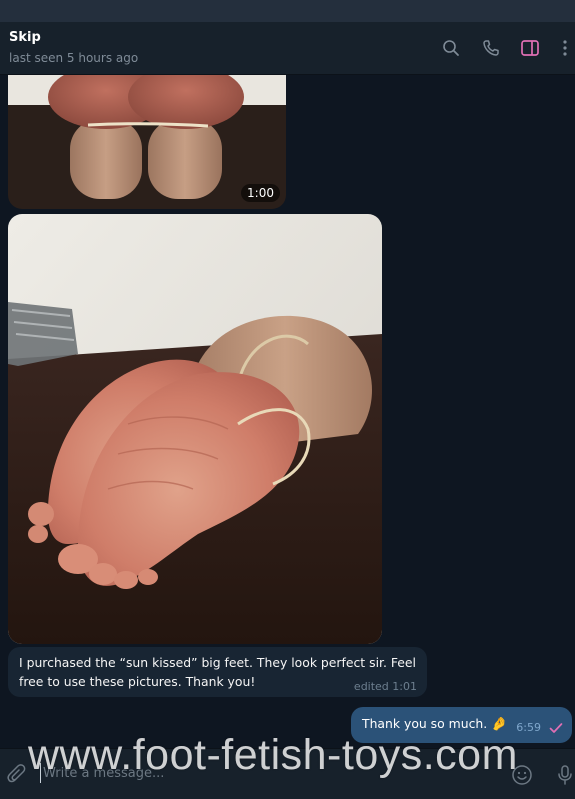 The height and width of the screenshot is (799, 575). What do you see at coordinates (385, 686) in the screenshot?
I see `incoming-message-meta: edited 1:01` at bounding box center [385, 686].